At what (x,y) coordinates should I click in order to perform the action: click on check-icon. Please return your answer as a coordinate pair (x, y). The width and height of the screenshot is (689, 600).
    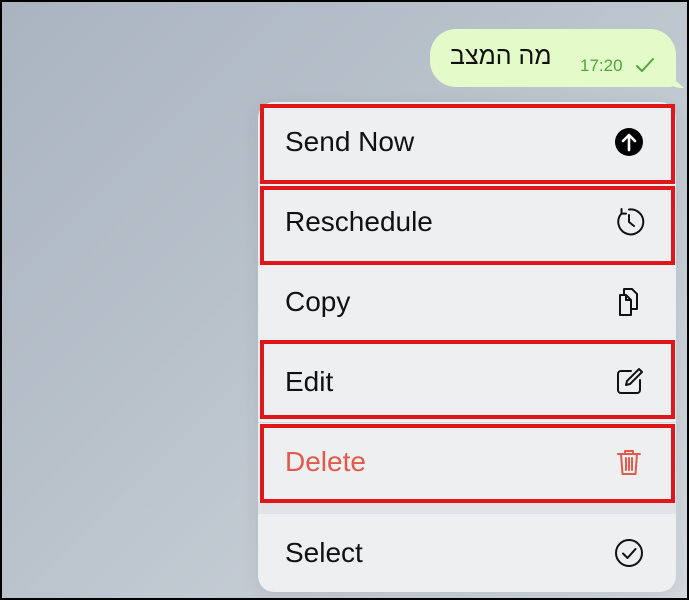
    Looking at the image, I should click on (645, 65).